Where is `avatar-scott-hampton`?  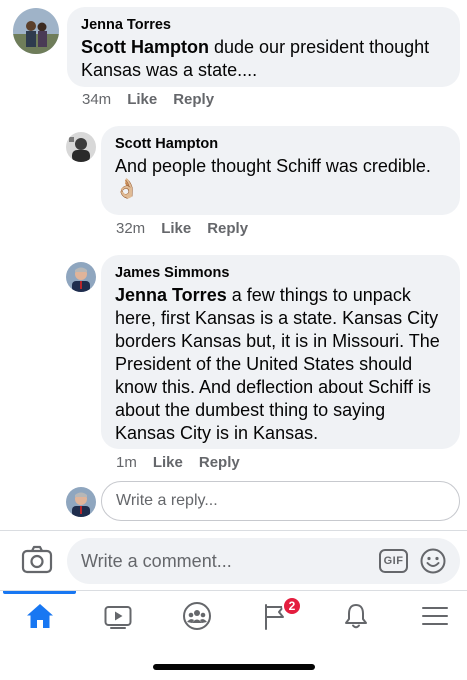 avatar-scott-hampton is located at coordinates (81, 147).